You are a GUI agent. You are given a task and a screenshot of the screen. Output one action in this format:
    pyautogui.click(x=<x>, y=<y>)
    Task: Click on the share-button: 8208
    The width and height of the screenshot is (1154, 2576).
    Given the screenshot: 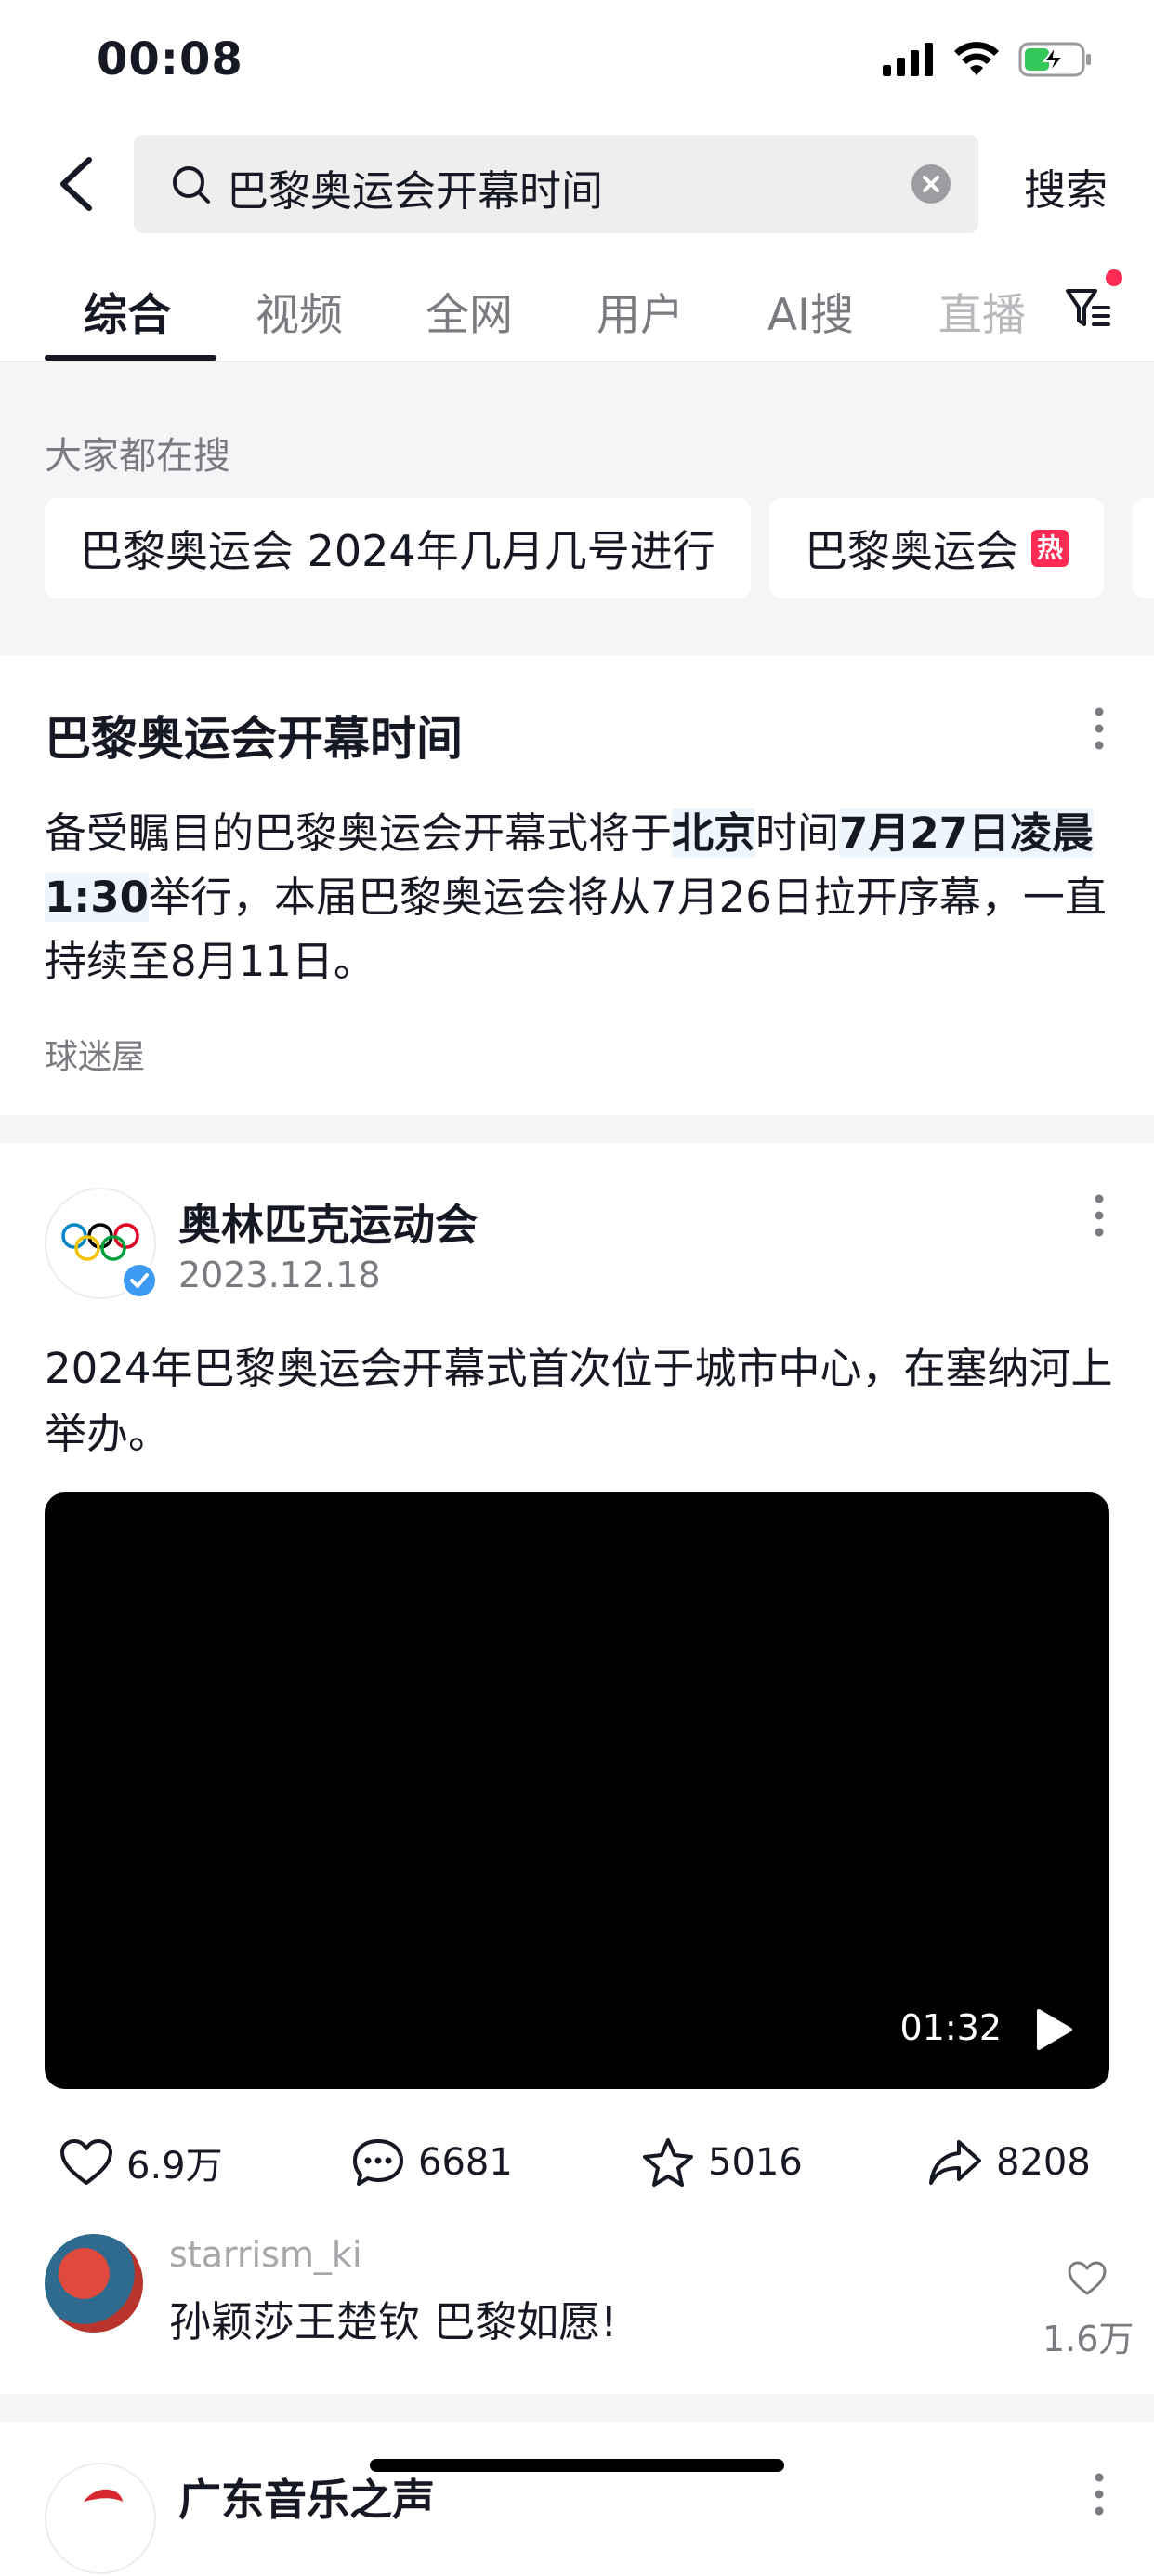 What is the action you would take?
    pyautogui.click(x=1009, y=2162)
    